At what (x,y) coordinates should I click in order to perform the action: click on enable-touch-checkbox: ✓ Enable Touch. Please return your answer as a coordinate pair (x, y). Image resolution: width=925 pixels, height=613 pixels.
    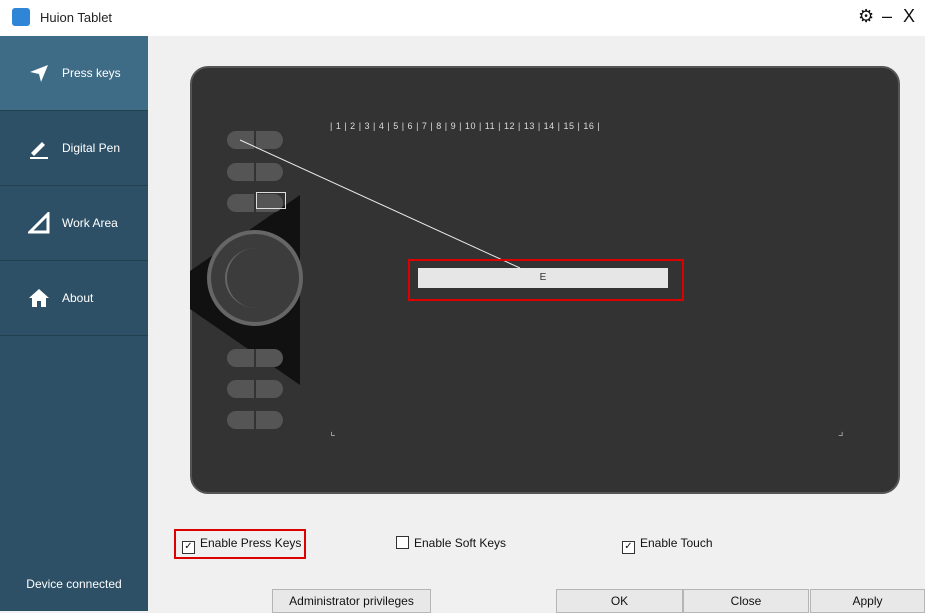
    Looking at the image, I should click on (667, 545).